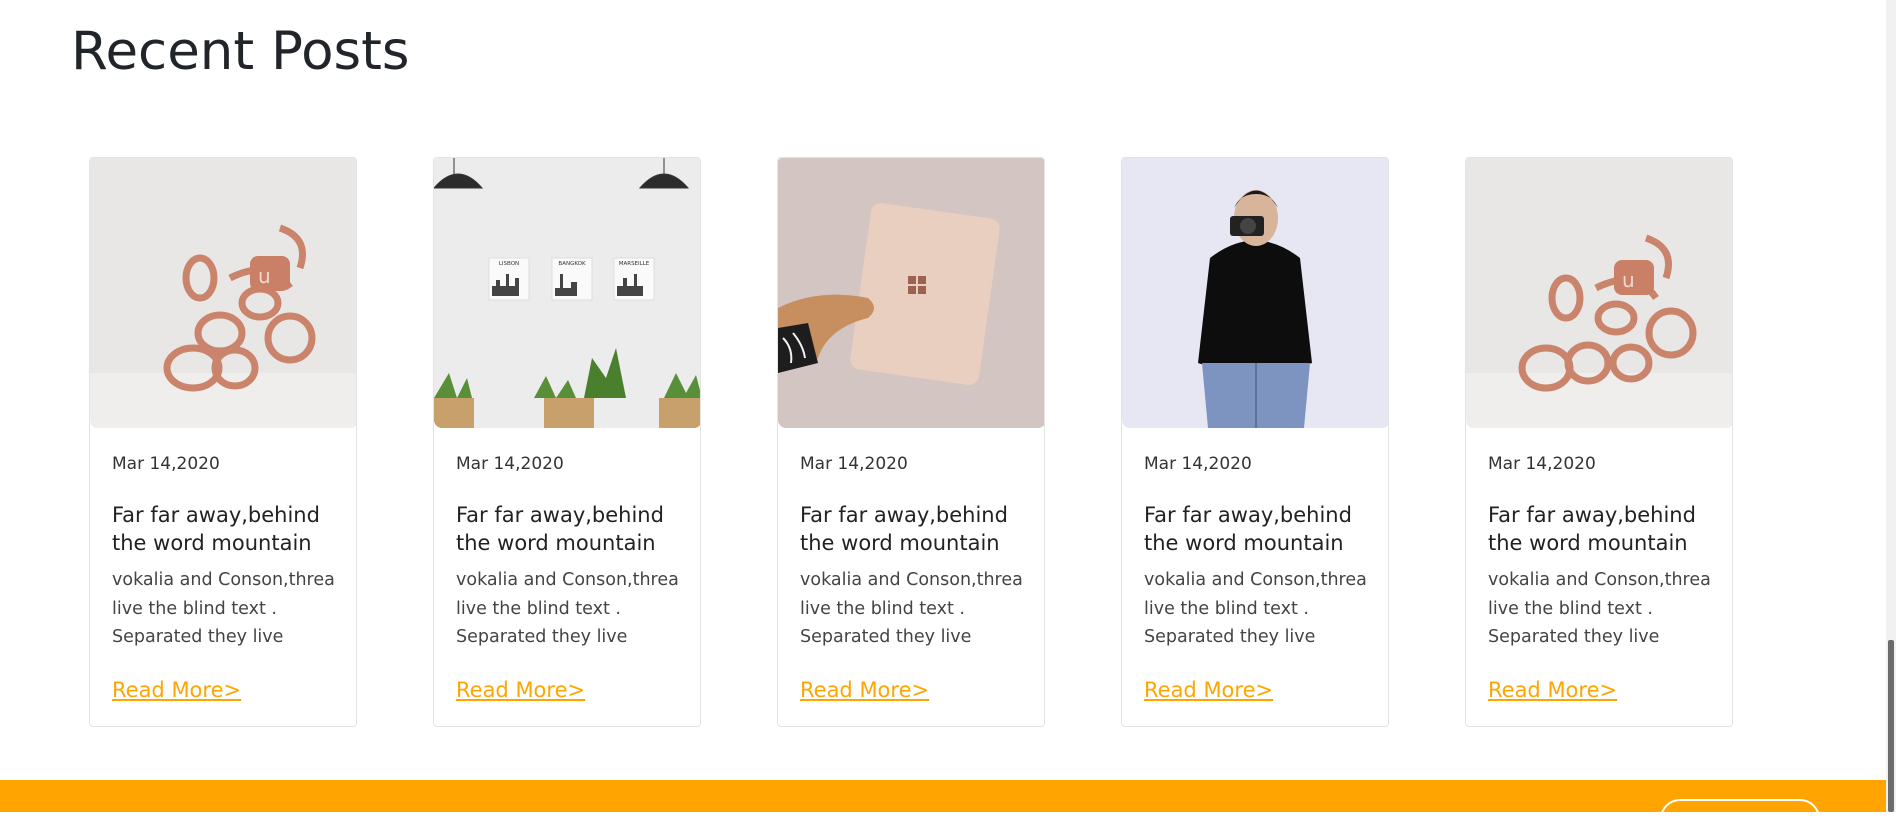 Image resolution: width=1896 pixels, height=839 pixels. Describe the element at coordinates (1891, 726) in the screenshot. I see `scrollbar-thumb` at that location.